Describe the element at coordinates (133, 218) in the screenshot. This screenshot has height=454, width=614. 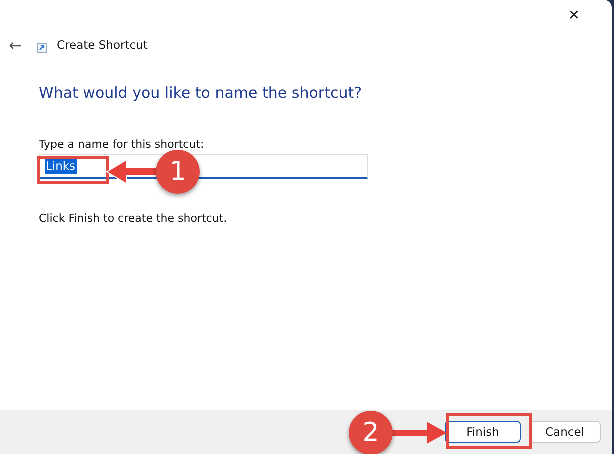
I see `instruction-text: Click Finish to create the shortcut.` at that location.